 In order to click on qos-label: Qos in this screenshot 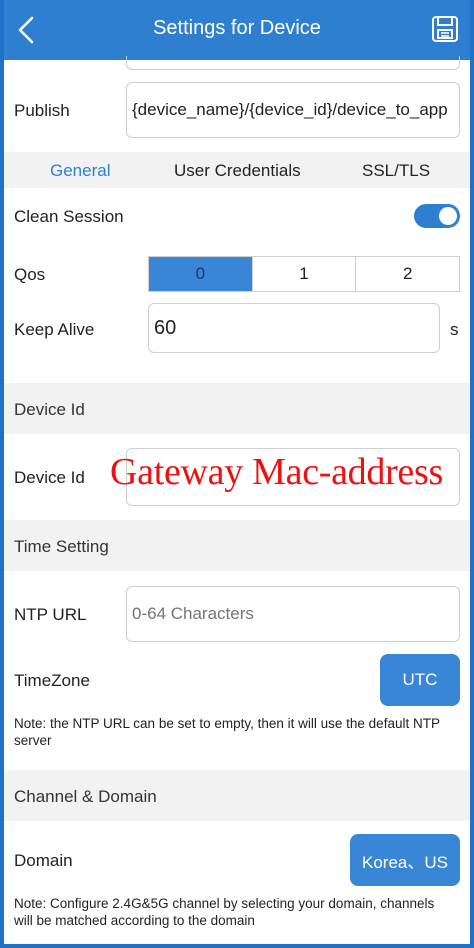, I will do `click(30, 274)`.